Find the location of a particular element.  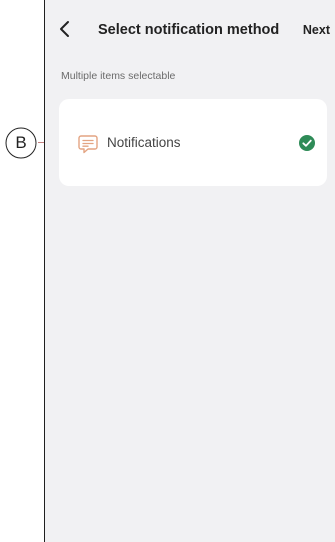

check-circle-icon is located at coordinates (307, 143).